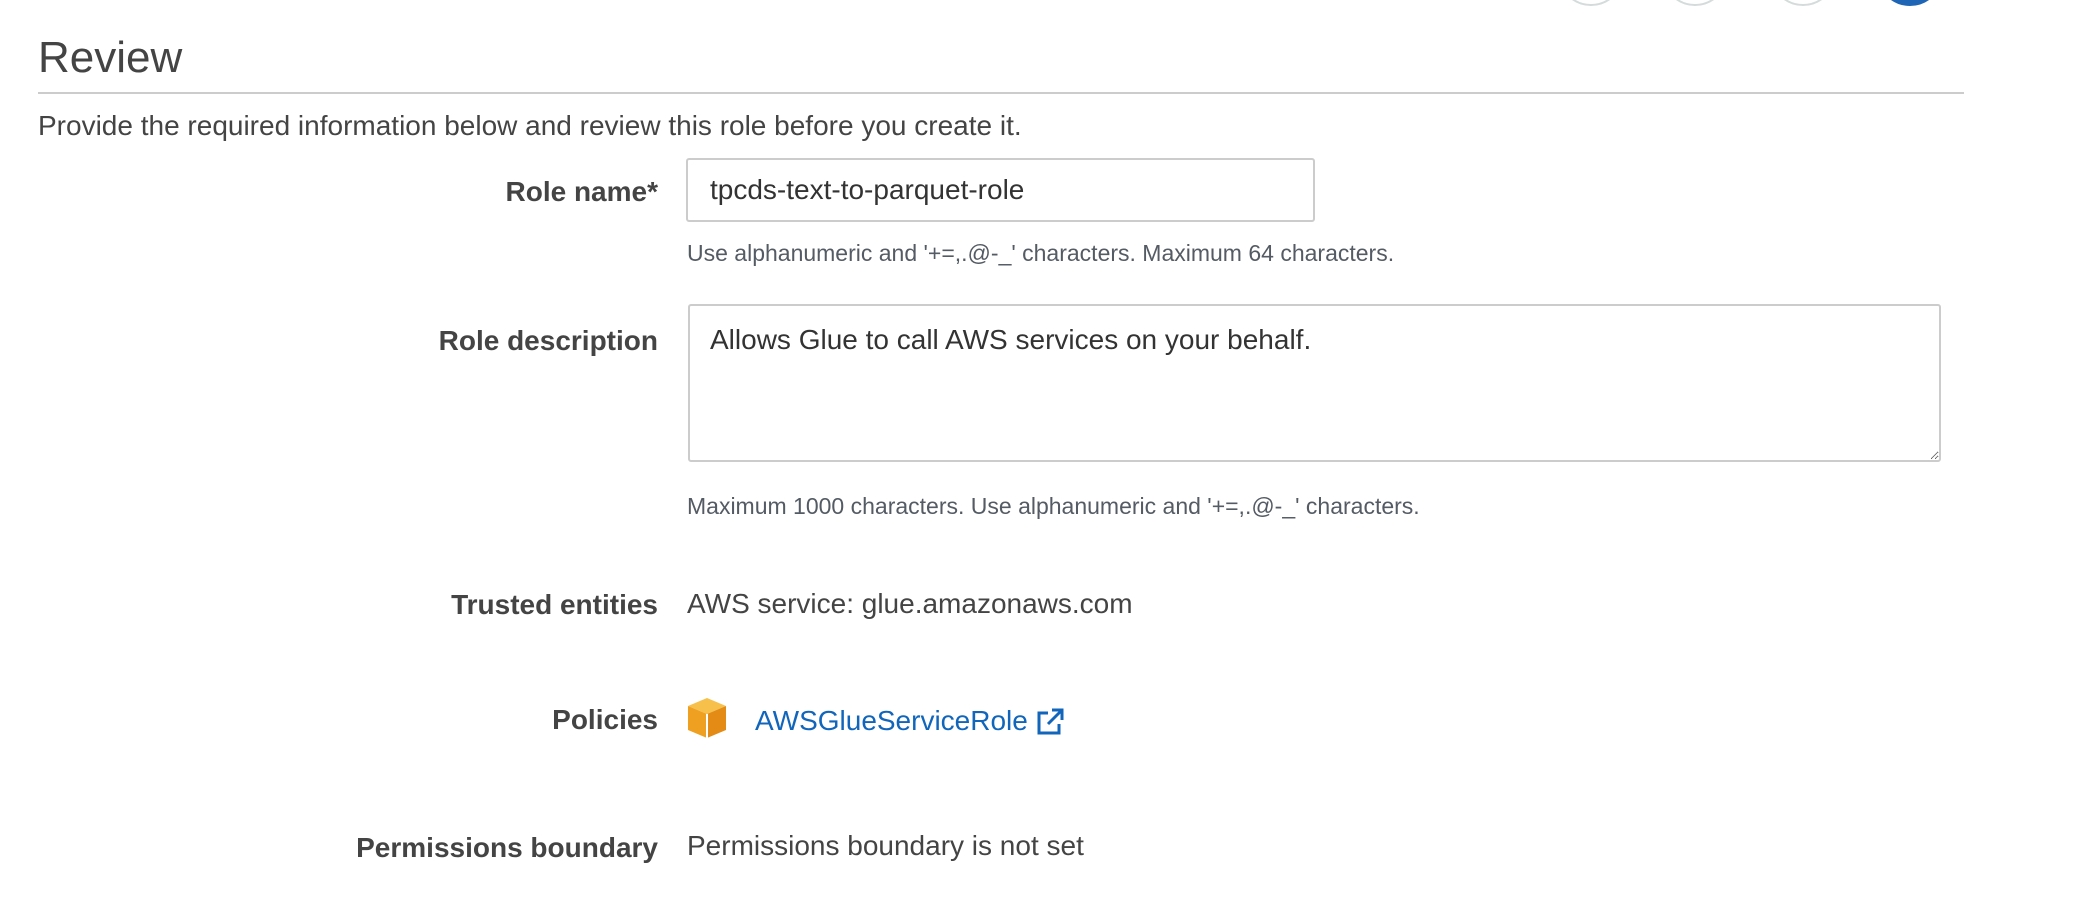  What do you see at coordinates (891, 721) in the screenshot?
I see `policy-link-awsglueservicerole: AWSGlueServiceRole` at bounding box center [891, 721].